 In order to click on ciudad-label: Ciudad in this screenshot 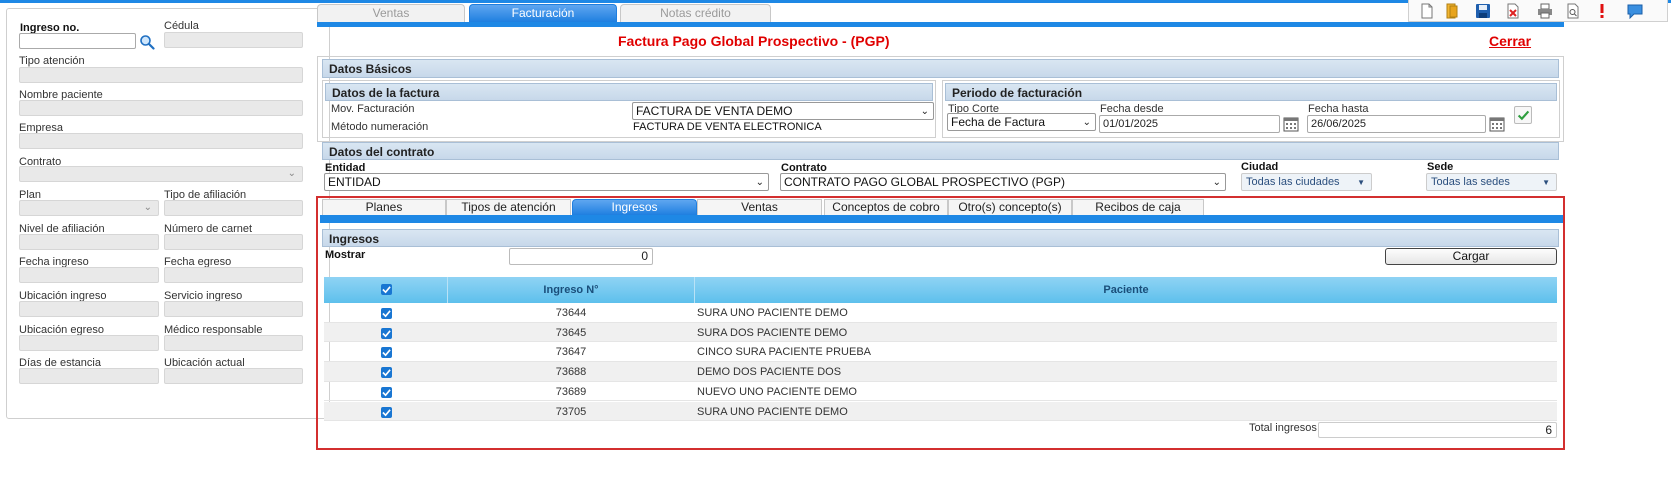, I will do `click(1260, 167)`.